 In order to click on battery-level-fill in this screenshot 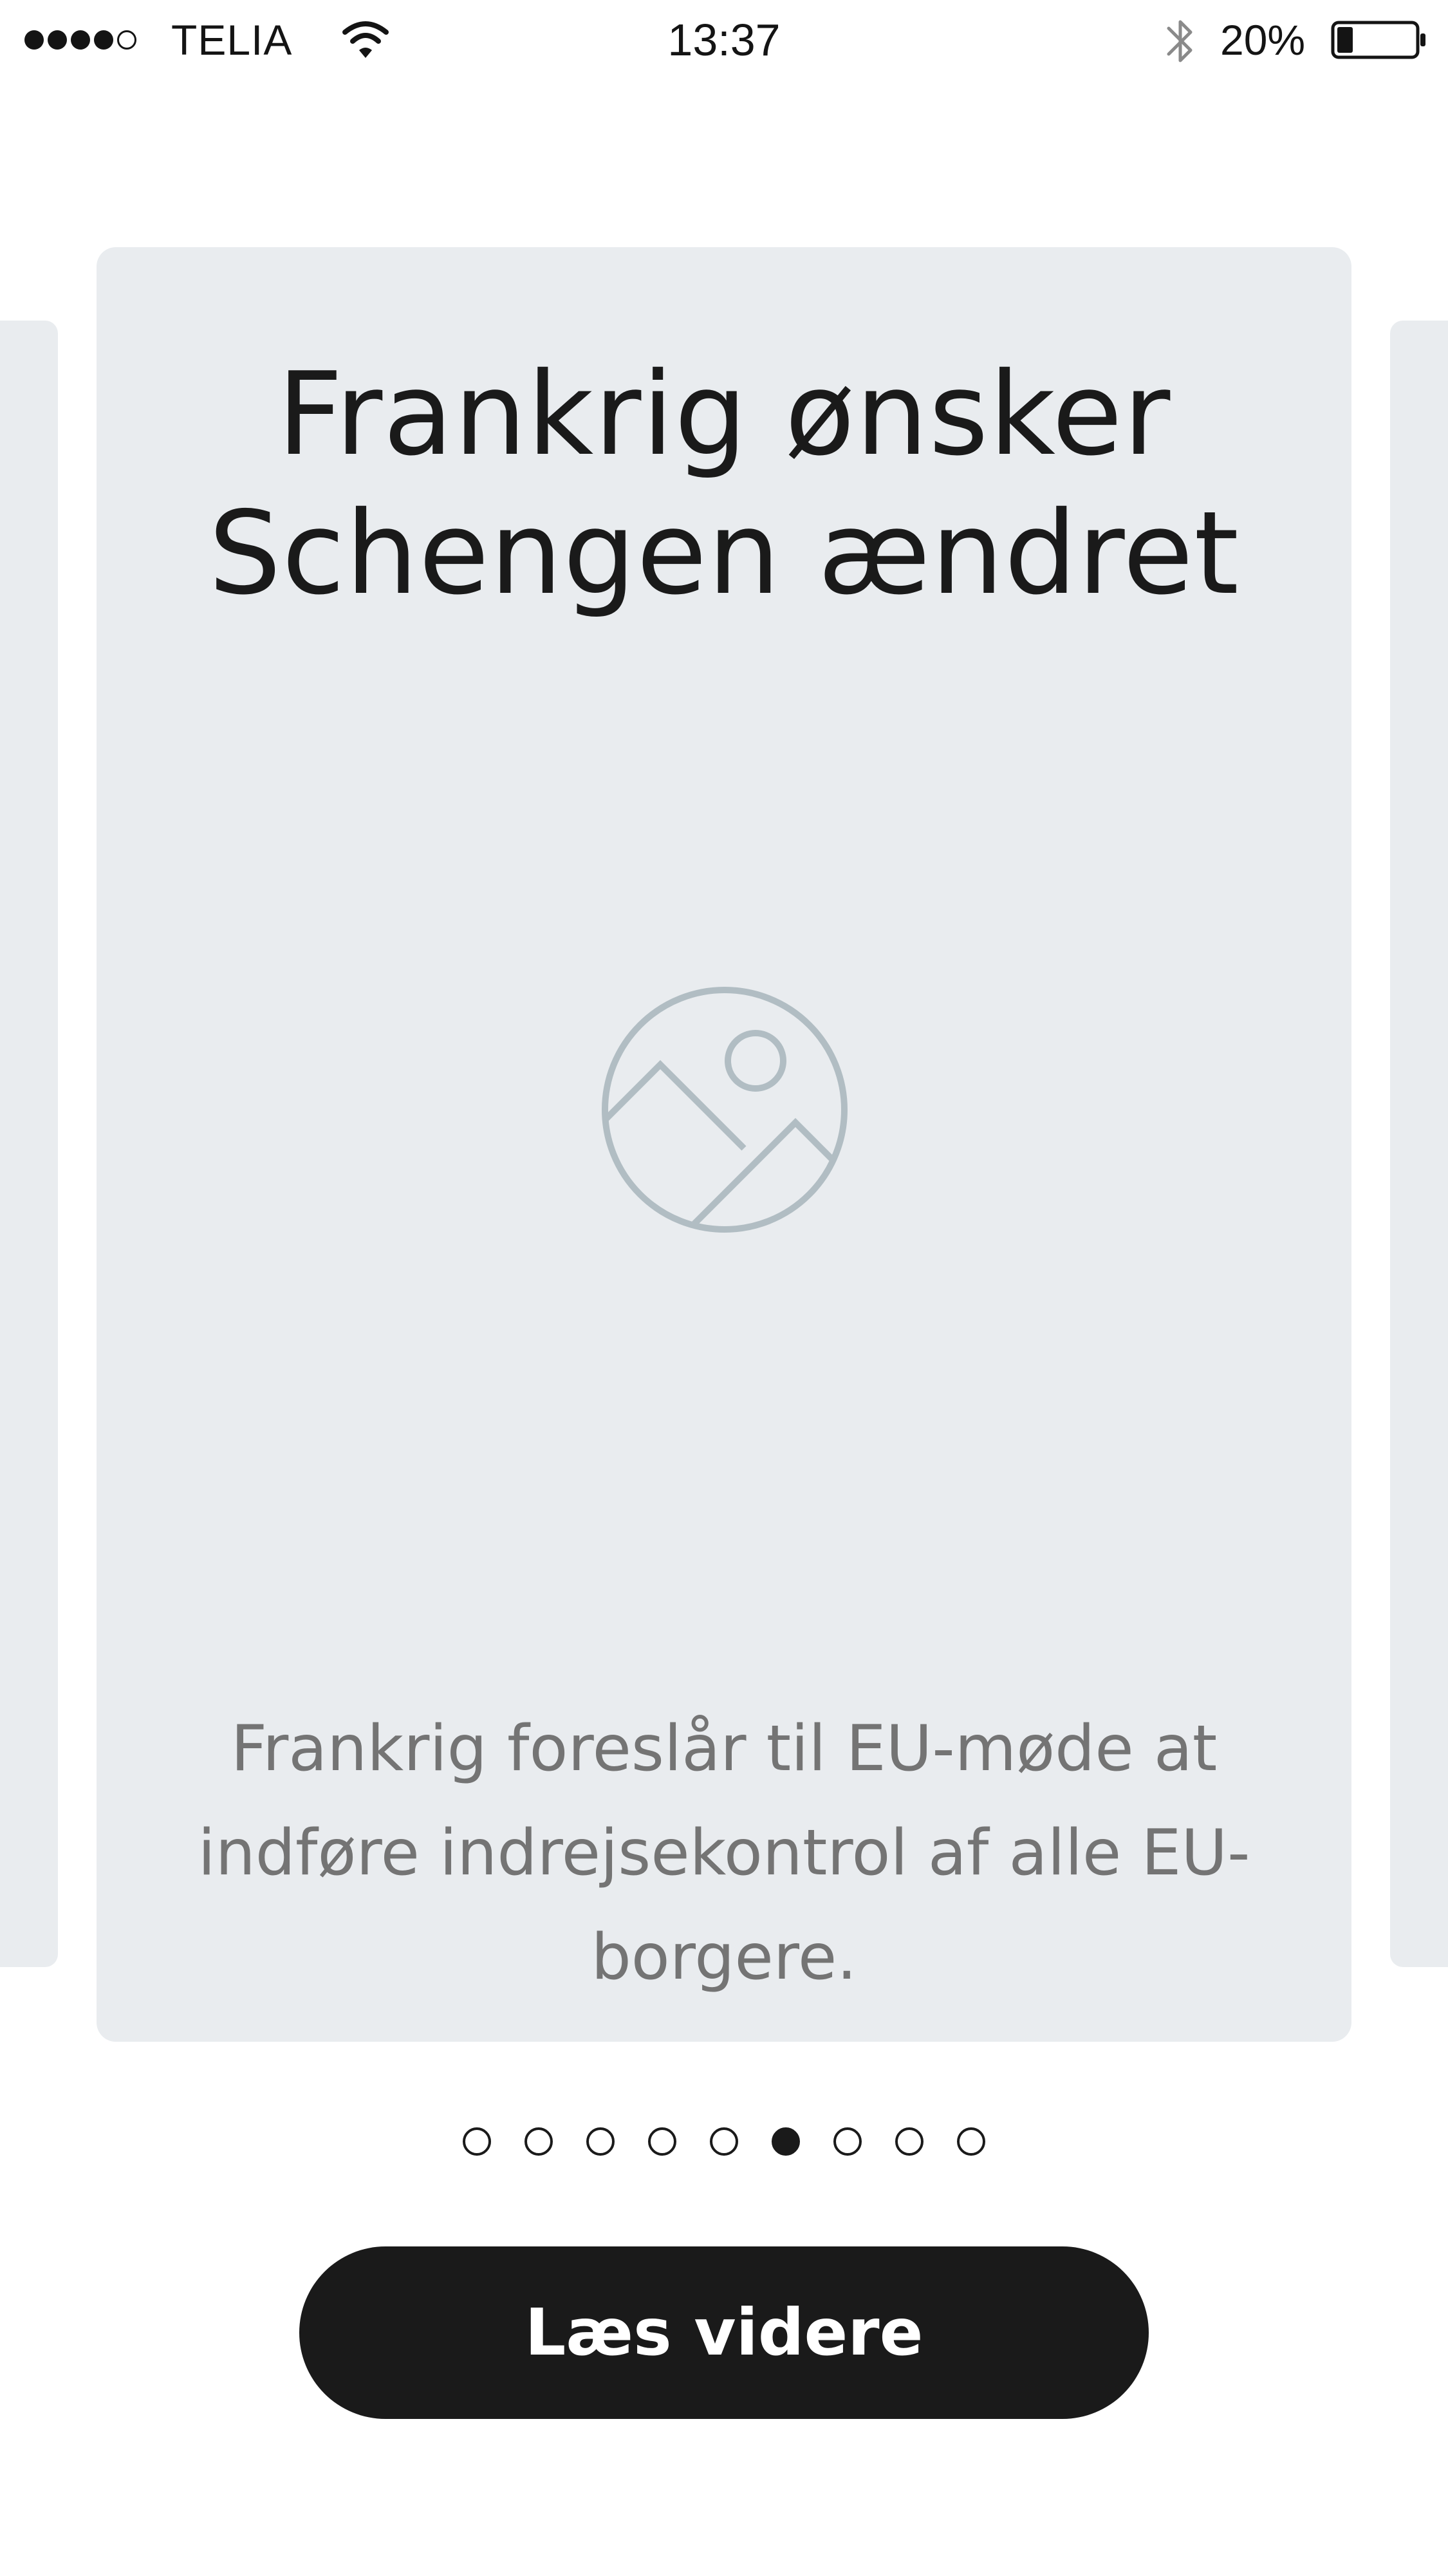, I will do `click(1345, 40)`.